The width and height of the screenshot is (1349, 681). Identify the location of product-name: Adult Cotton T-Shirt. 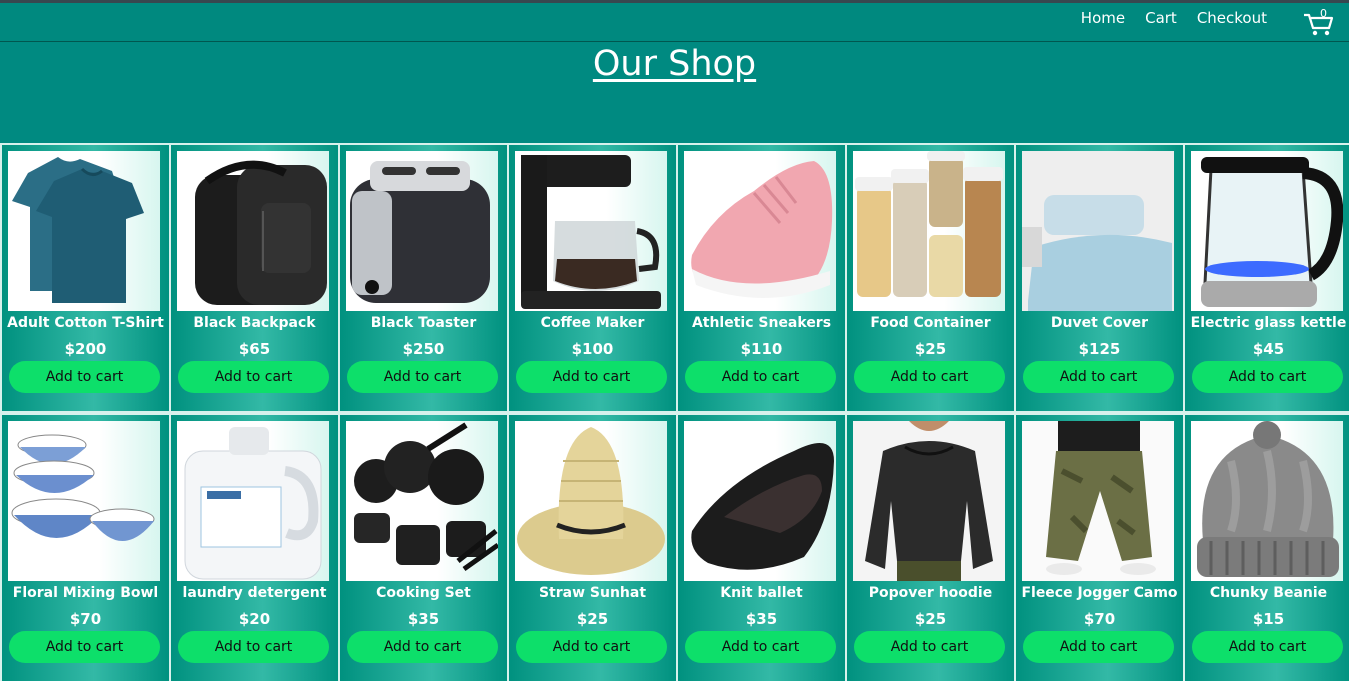
(85, 323).